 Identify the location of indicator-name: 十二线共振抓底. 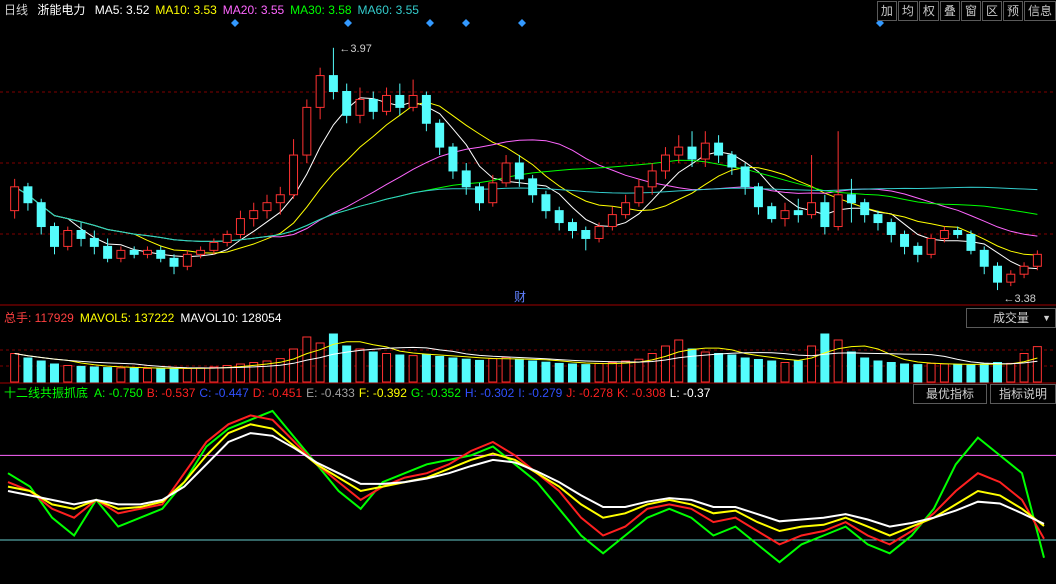
(46, 393).